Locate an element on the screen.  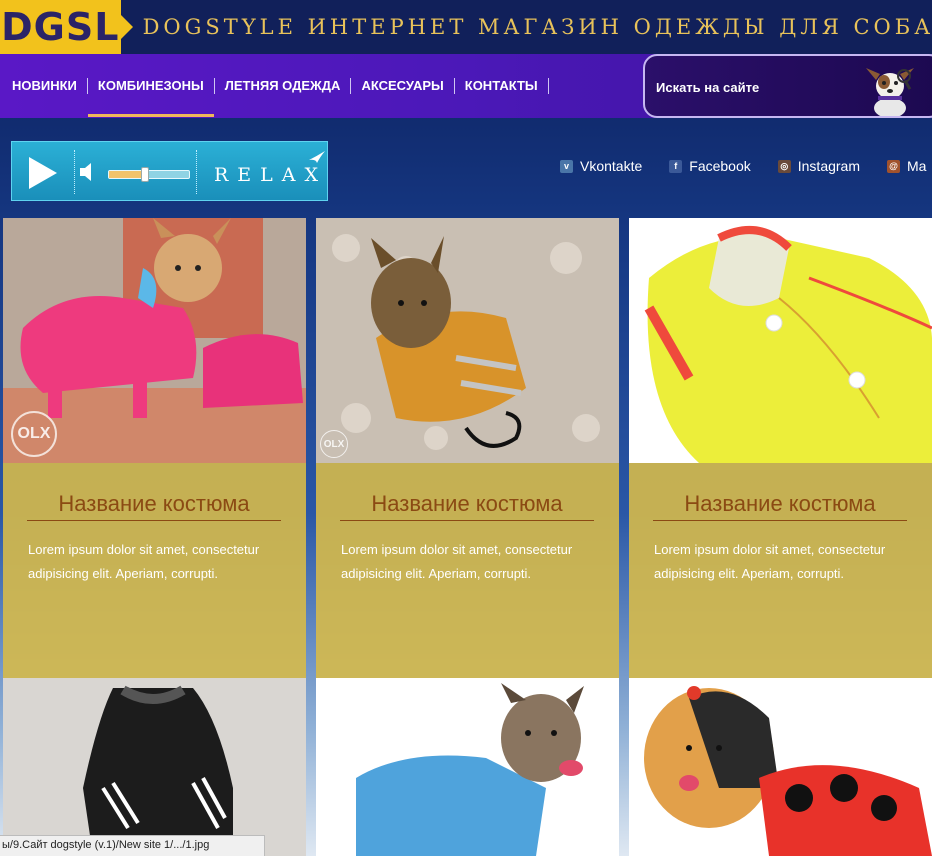
social-link-vkontakte: v Vkontakte is located at coordinates (601, 166).